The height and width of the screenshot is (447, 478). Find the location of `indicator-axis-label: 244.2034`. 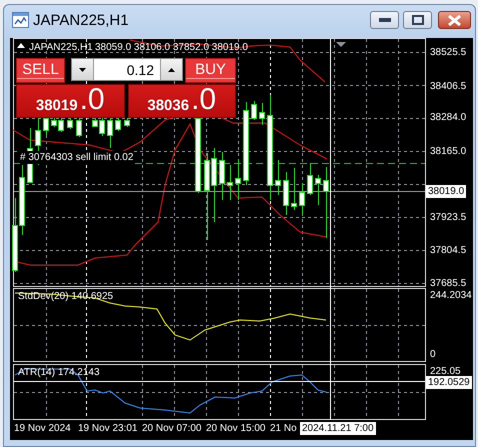

indicator-axis-label: 244.2034 is located at coordinates (451, 295).